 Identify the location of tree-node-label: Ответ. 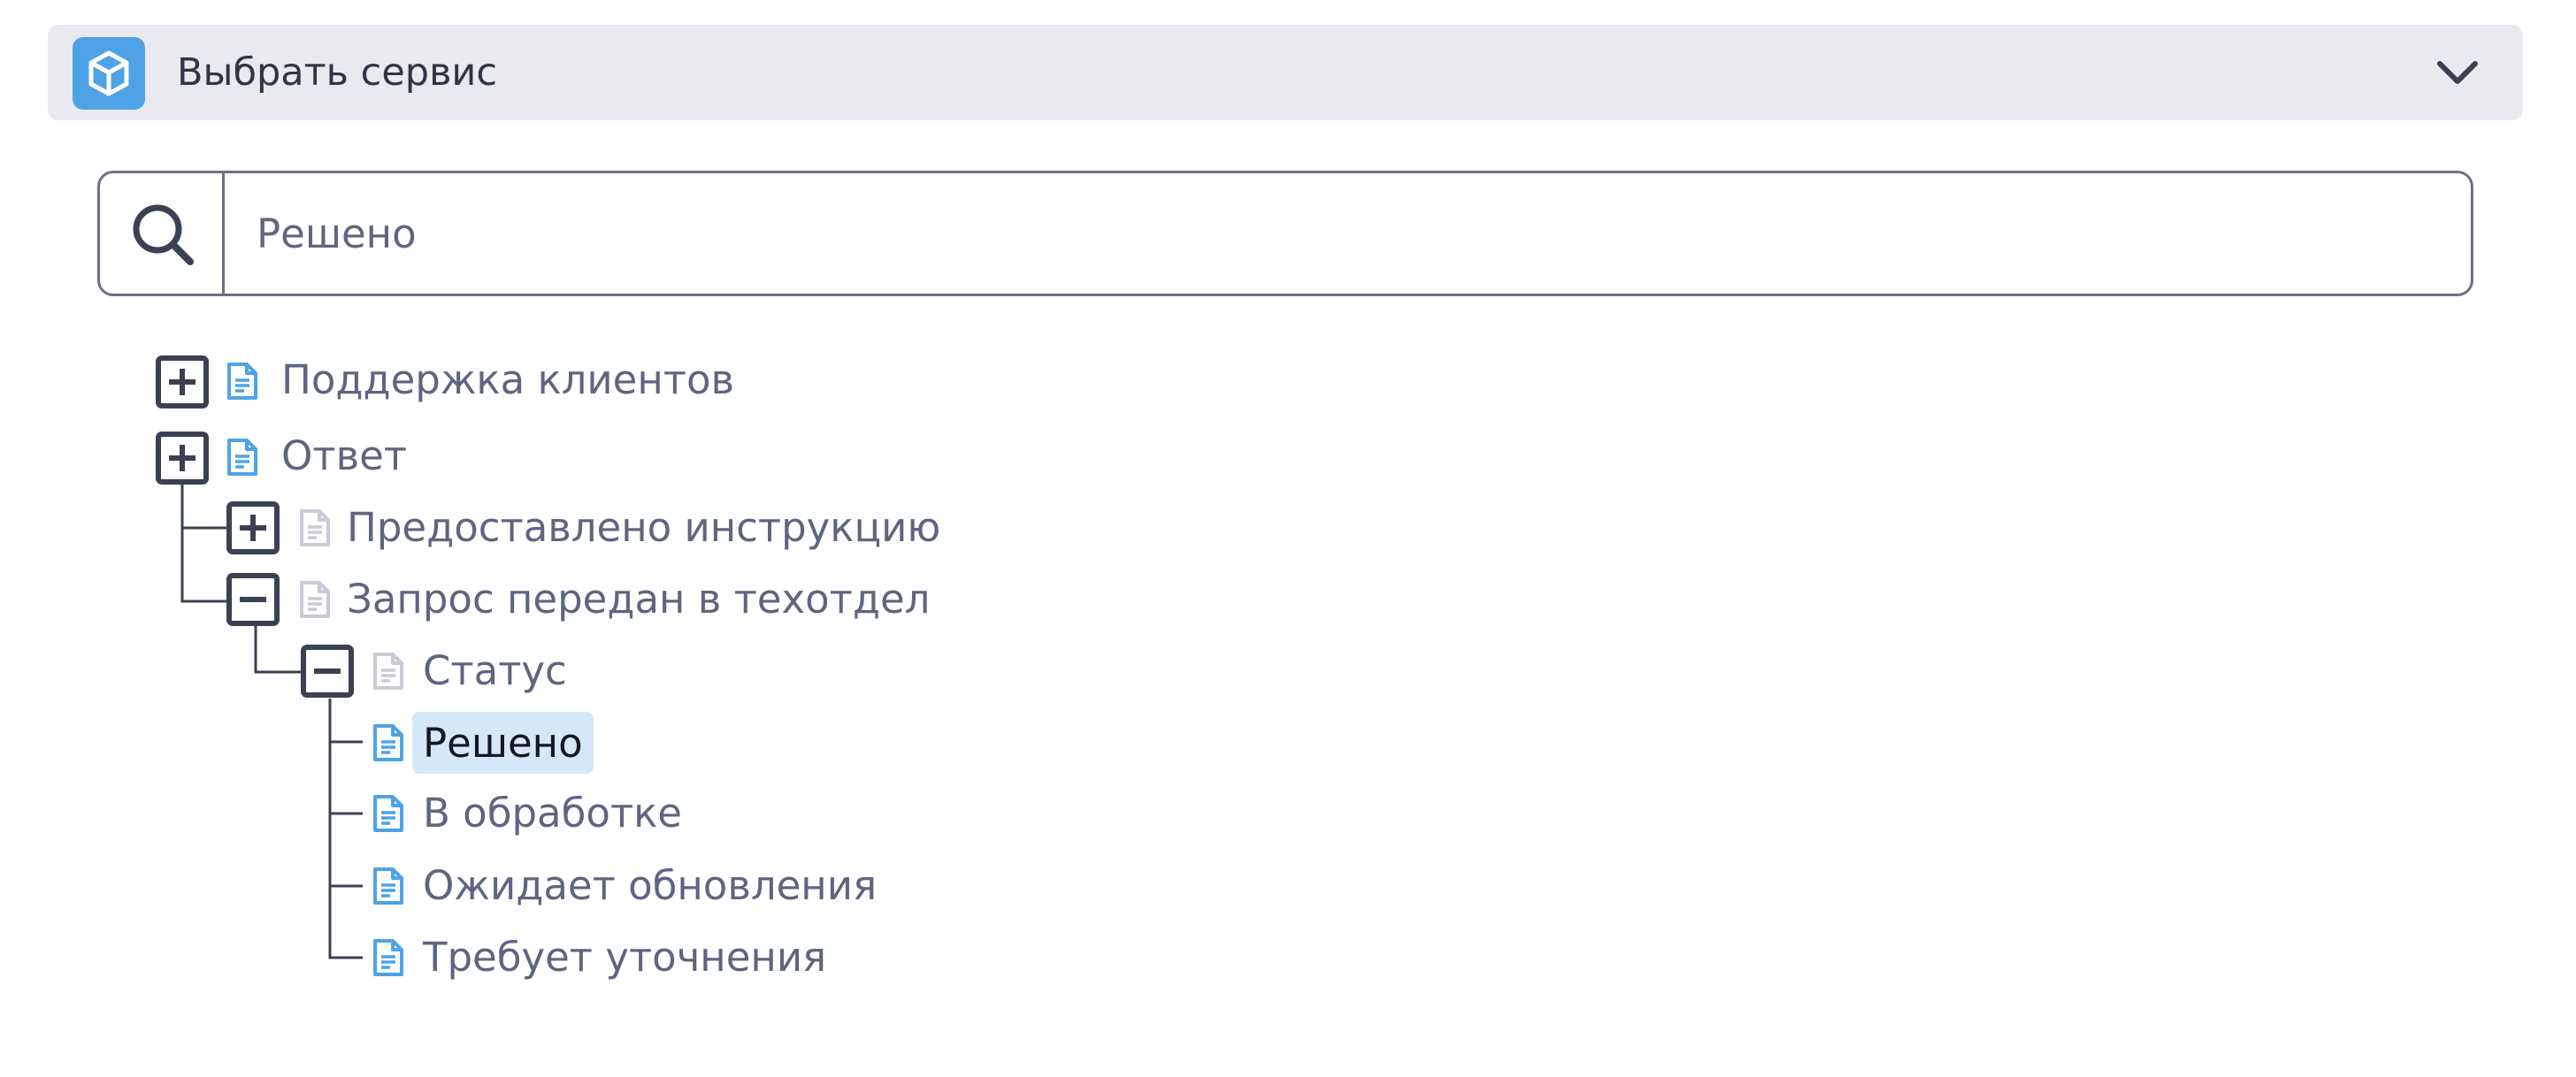
(344, 456).